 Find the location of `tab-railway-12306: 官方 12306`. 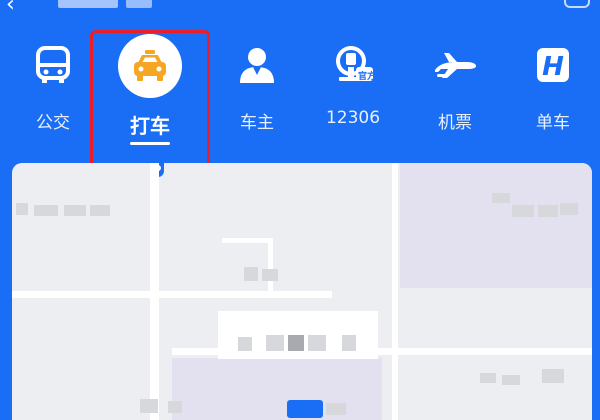

tab-railway-12306: 官方 12306 is located at coordinates (353, 88).